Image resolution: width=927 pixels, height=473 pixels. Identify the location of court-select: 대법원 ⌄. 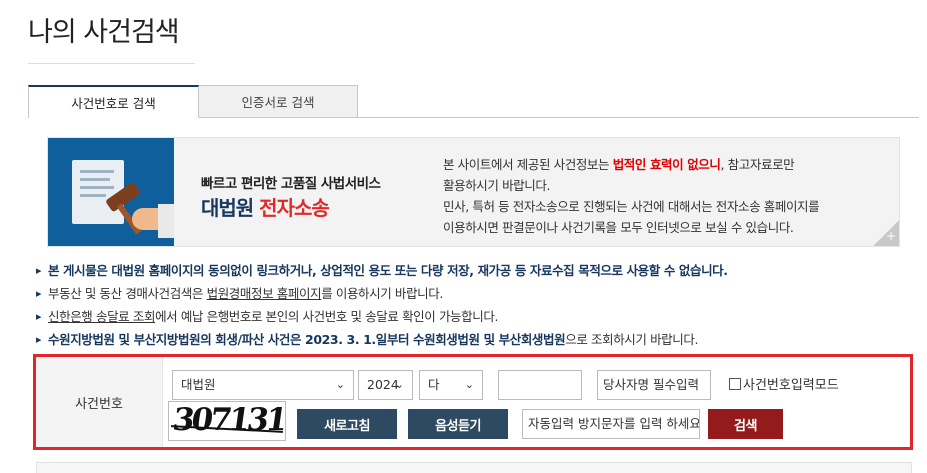
(263, 385).